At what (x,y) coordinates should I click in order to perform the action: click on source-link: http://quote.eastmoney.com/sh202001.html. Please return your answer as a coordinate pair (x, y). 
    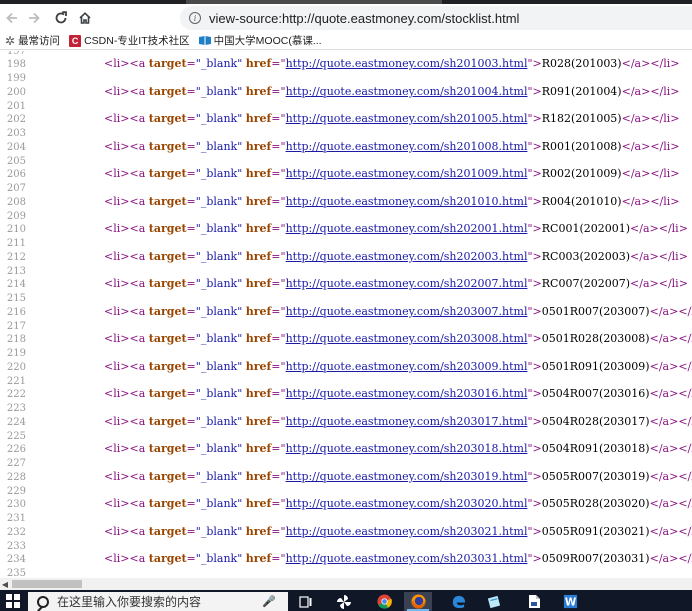
    Looking at the image, I should click on (407, 228).